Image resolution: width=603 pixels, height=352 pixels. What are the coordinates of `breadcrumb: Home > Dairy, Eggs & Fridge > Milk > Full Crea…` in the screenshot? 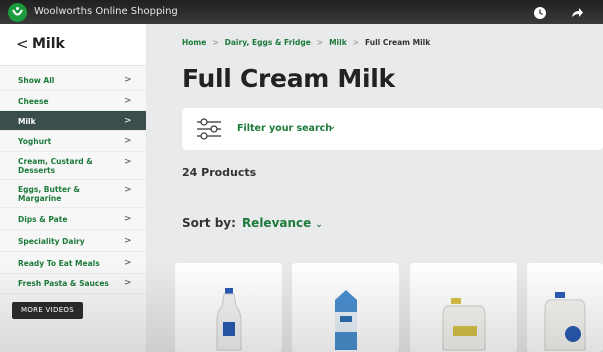 It's located at (306, 42).